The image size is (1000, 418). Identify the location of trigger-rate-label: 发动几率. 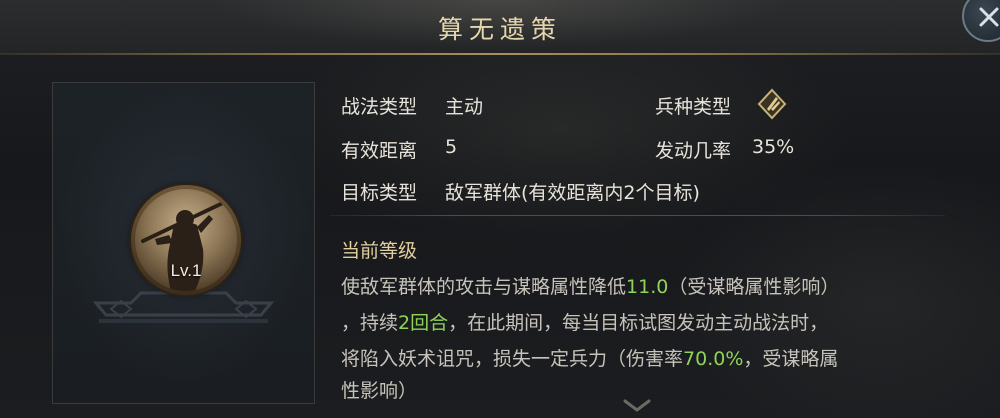
(693, 151).